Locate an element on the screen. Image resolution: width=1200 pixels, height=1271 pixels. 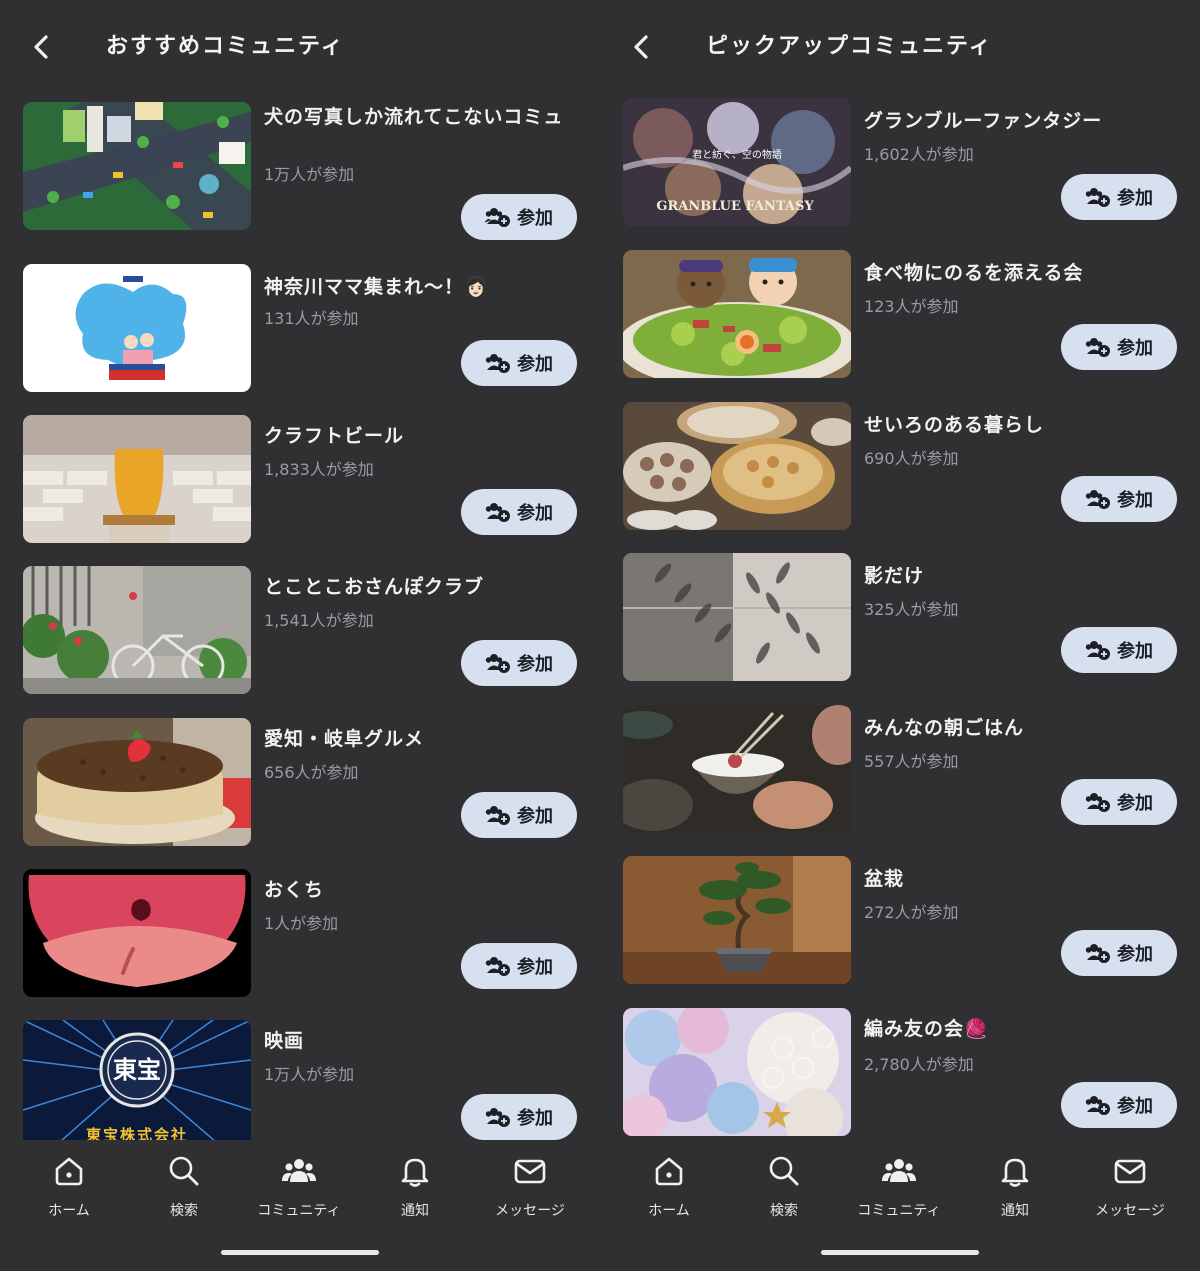
community-item: 食べ物にのるを添える会 123人が参加 参加 is located at coordinates (900, 315).